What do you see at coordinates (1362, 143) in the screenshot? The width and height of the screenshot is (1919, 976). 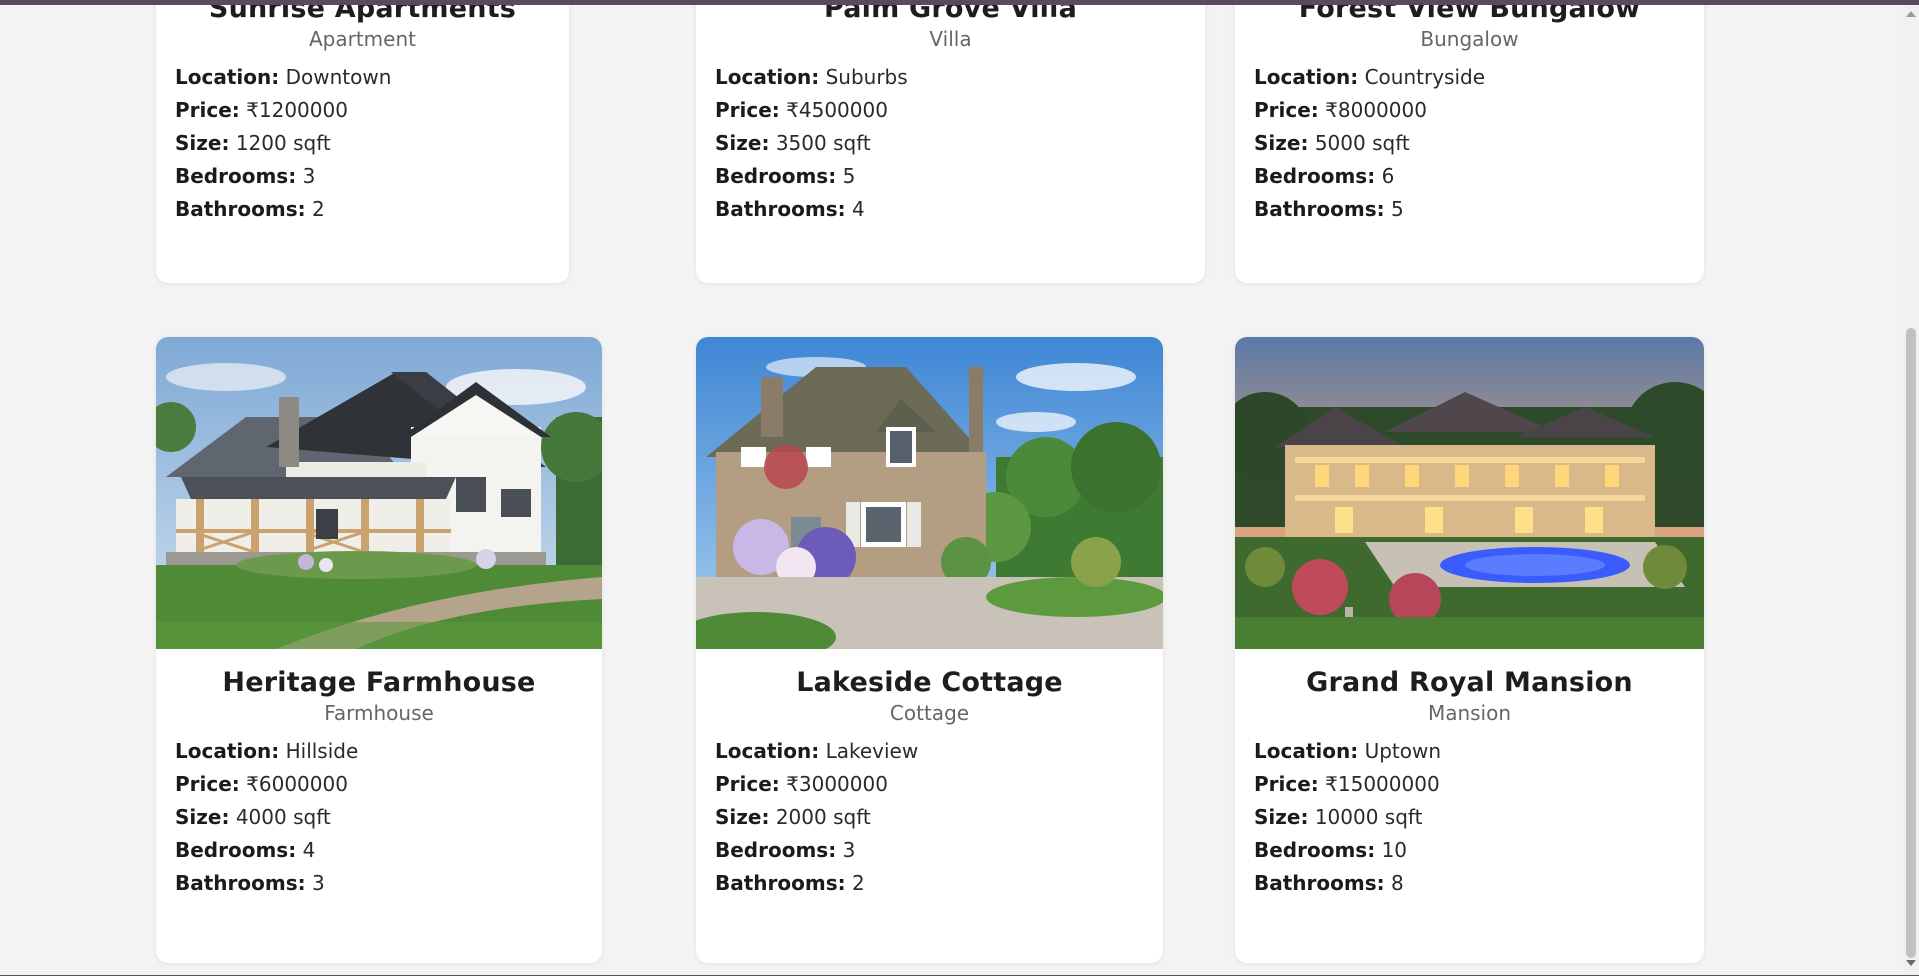 I see `size-value: 5000 sqft` at bounding box center [1362, 143].